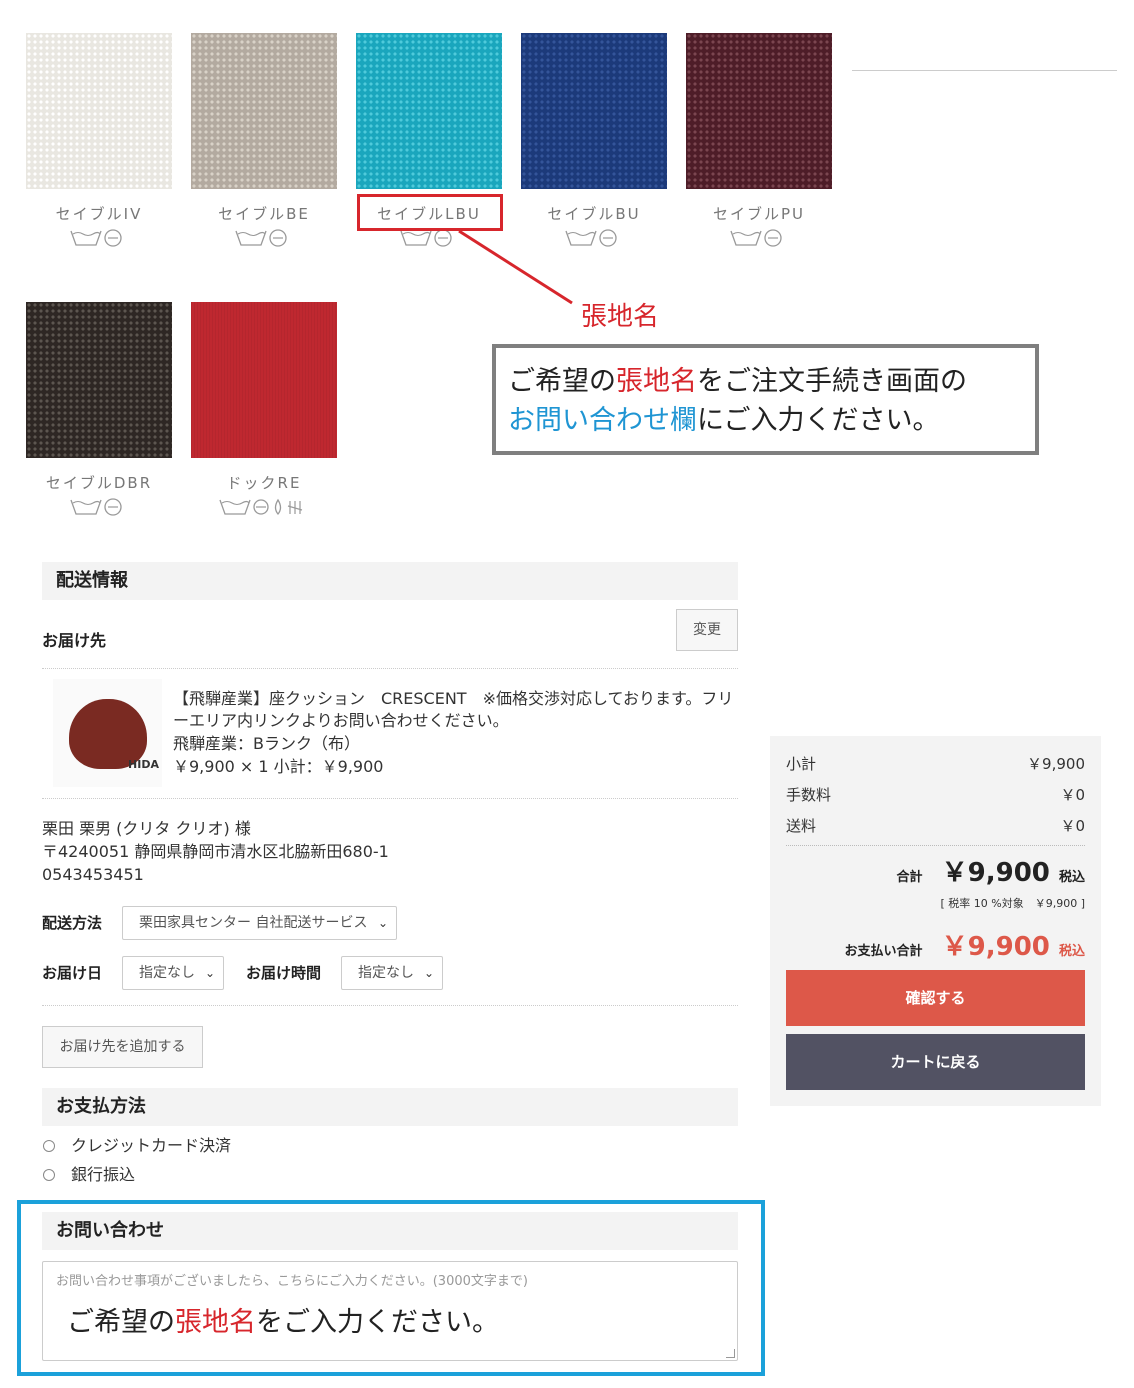 The width and height of the screenshot is (1134, 1388). What do you see at coordinates (995, 947) in the screenshot?
I see `payment-total-value: ￥9,900` at bounding box center [995, 947].